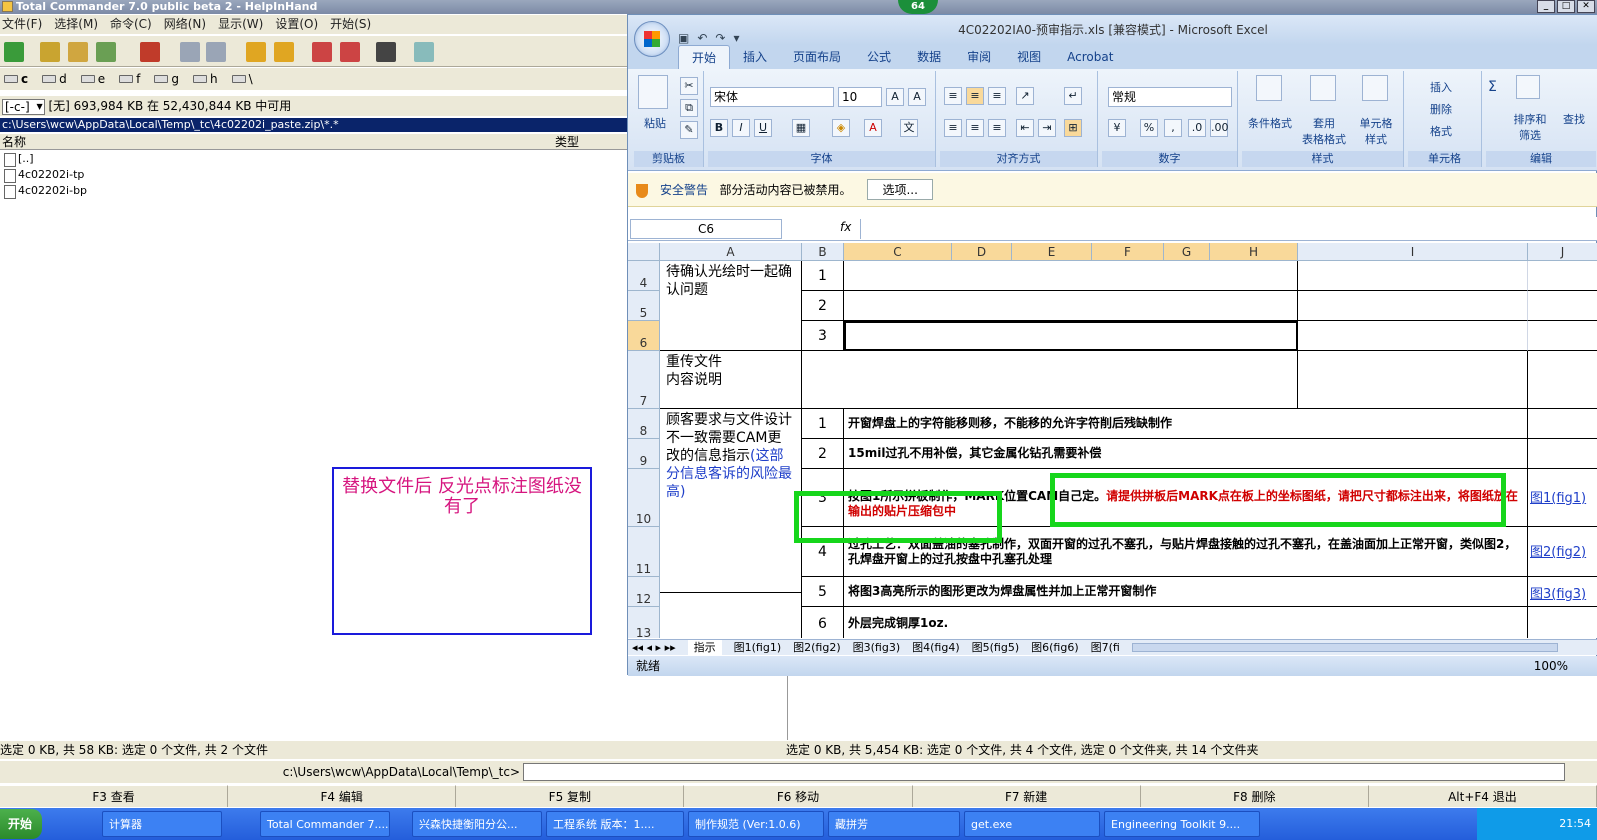 The width and height of the screenshot is (1597, 840). Describe the element at coordinates (873, 128) in the screenshot. I see `font-color-icon: A` at that location.